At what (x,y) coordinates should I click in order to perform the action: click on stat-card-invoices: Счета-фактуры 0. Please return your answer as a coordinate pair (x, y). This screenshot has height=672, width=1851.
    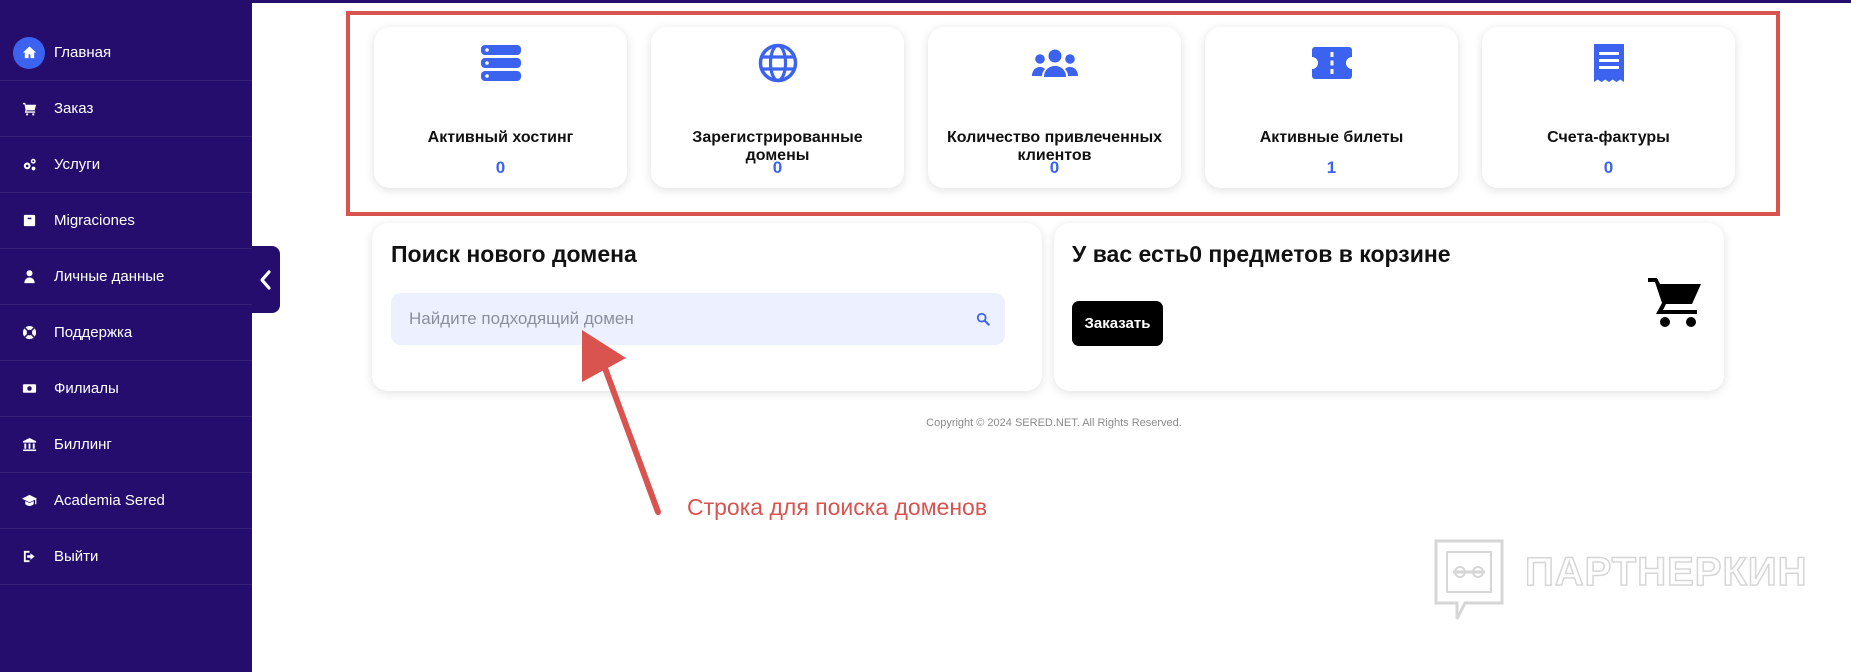
    Looking at the image, I should click on (1608, 107).